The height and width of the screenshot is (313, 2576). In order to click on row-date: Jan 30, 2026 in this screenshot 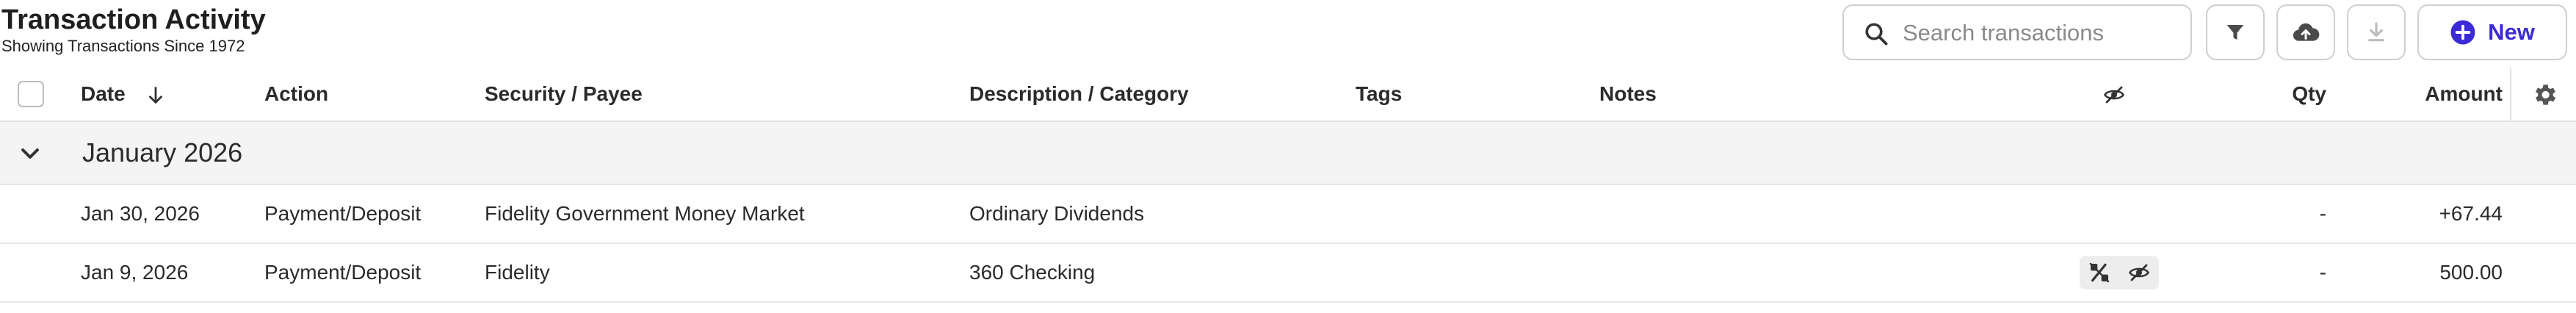, I will do `click(140, 213)`.